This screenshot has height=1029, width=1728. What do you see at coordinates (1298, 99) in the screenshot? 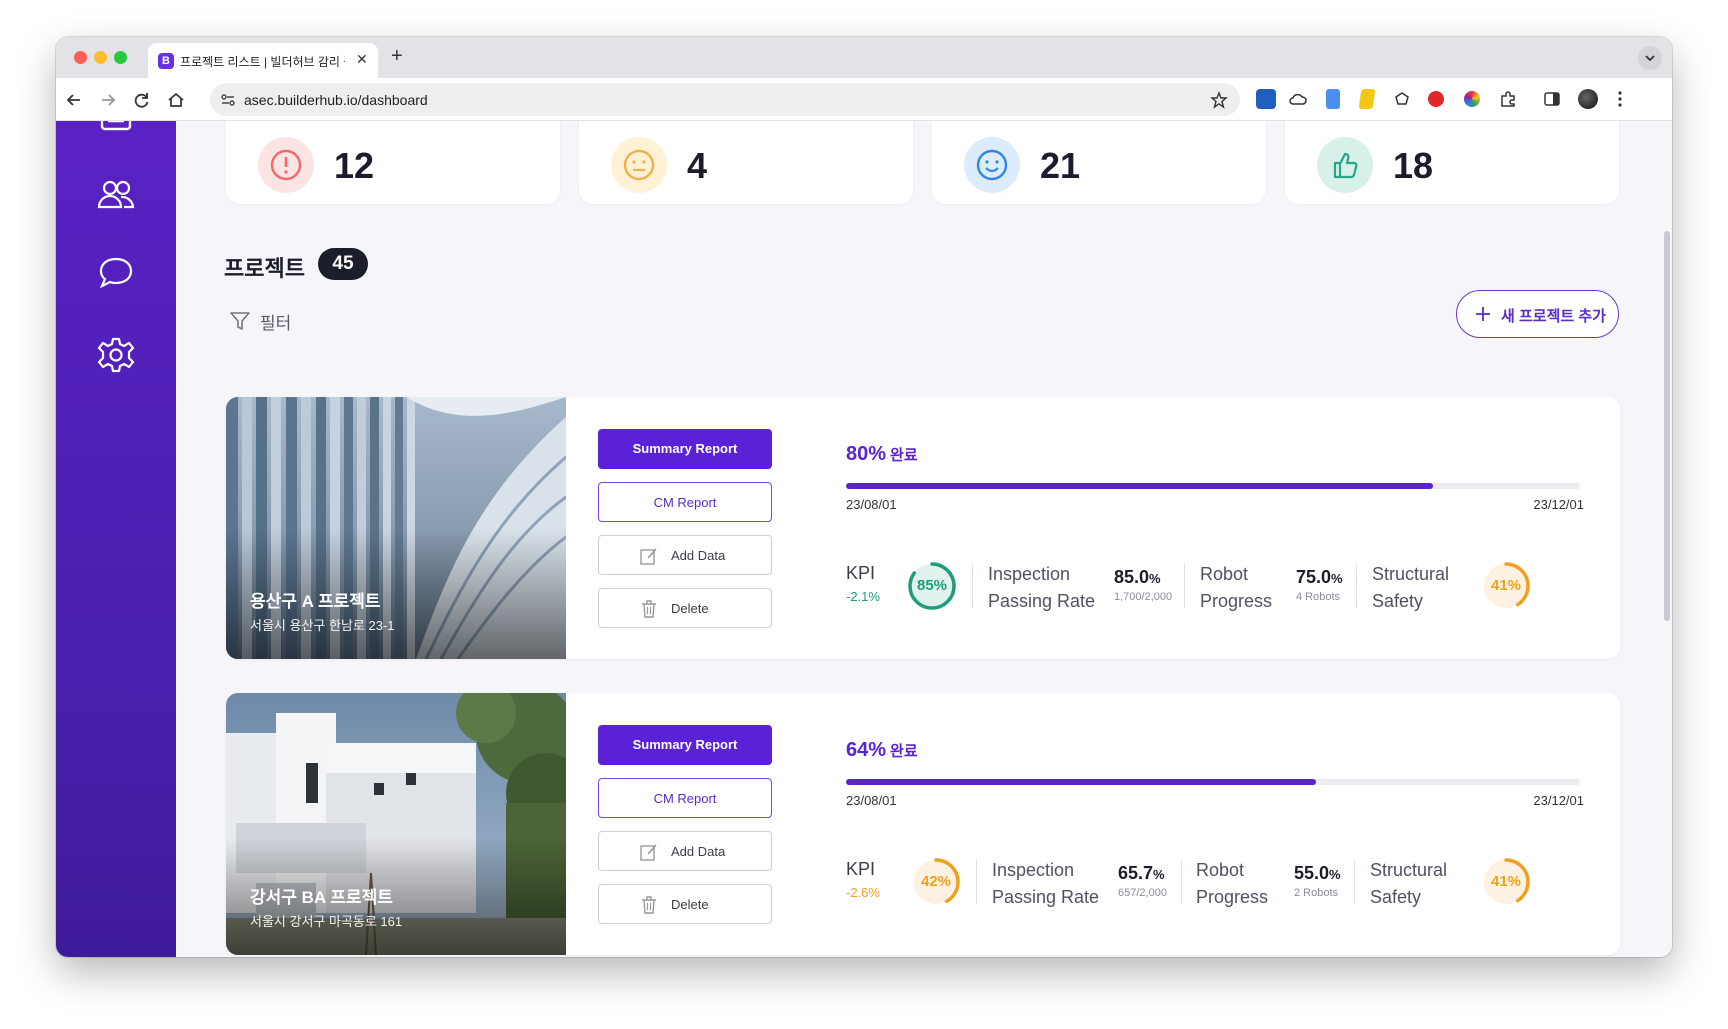
I see `cloud-extension-icon` at bounding box center [1298, 99].